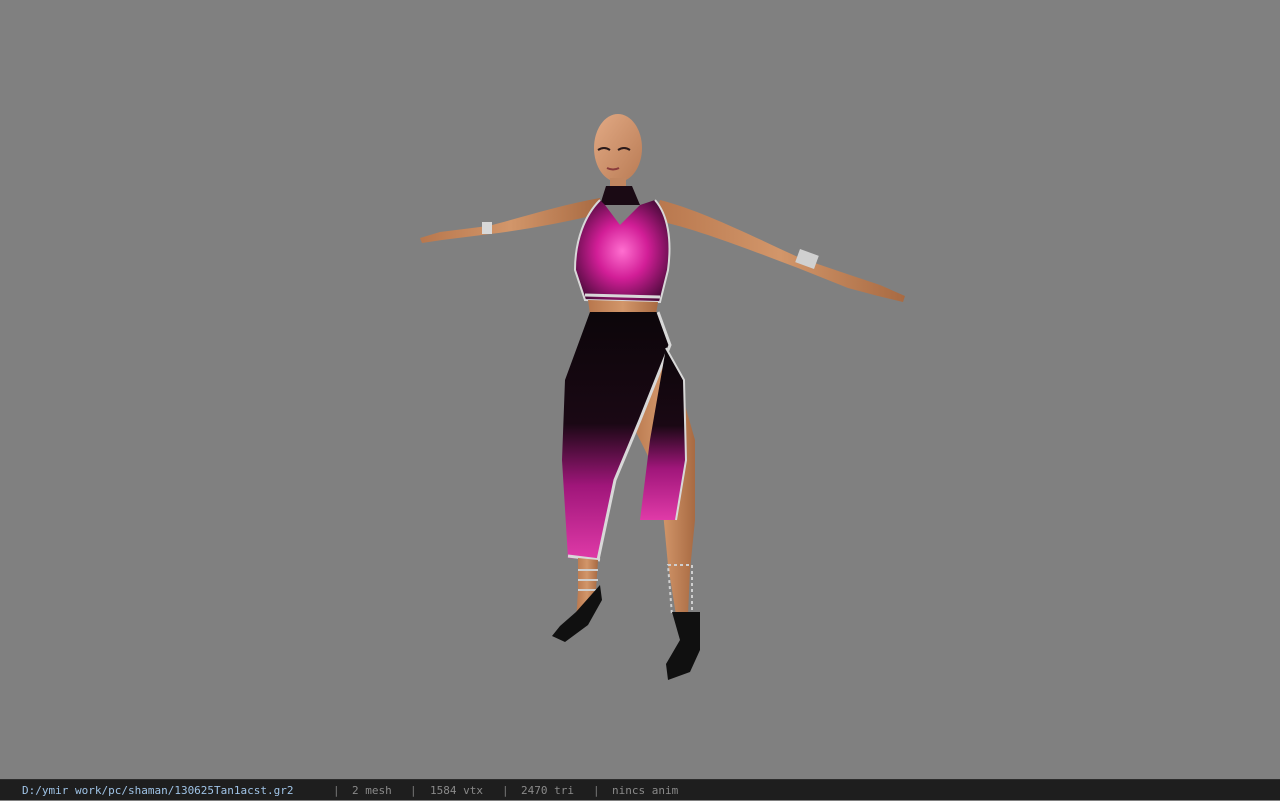 The image size is (1280, 801). What do you see at coordinates (645, 790) in the screenshot?
I see `animation-status: nincs anim` at bounding box center [645, 790].